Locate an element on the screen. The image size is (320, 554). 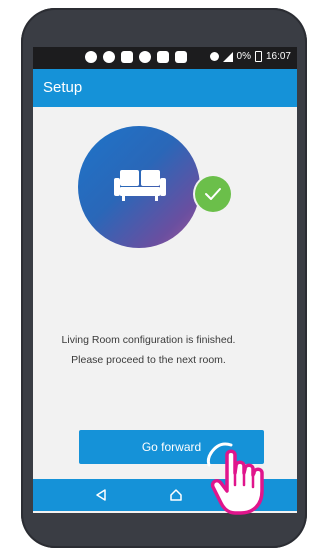
app-icon is located at coordinates (109, 57).